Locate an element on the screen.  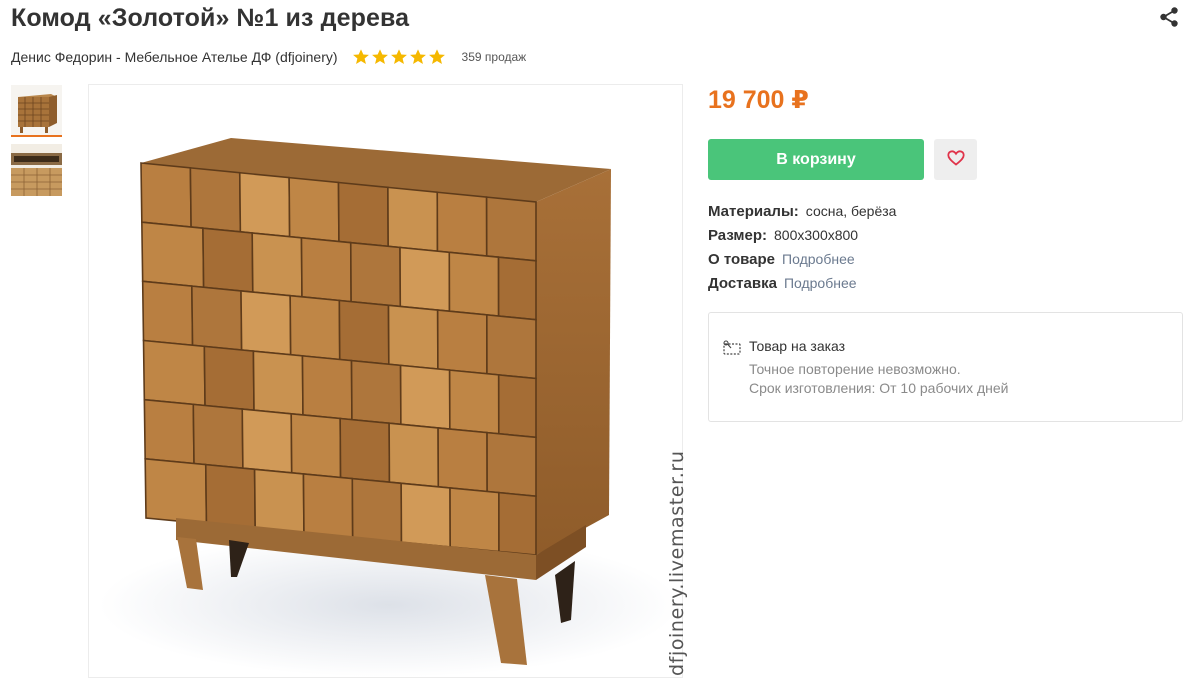
about-row: О товаре Подробнее is located at coordinates (781, 259).